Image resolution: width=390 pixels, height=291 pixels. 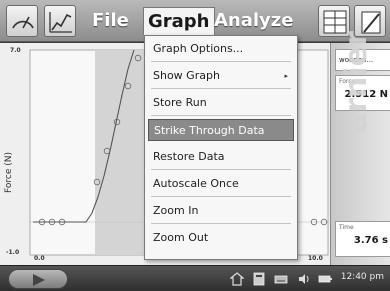 I want to click on volume-icon, so click(x=304, y=279).